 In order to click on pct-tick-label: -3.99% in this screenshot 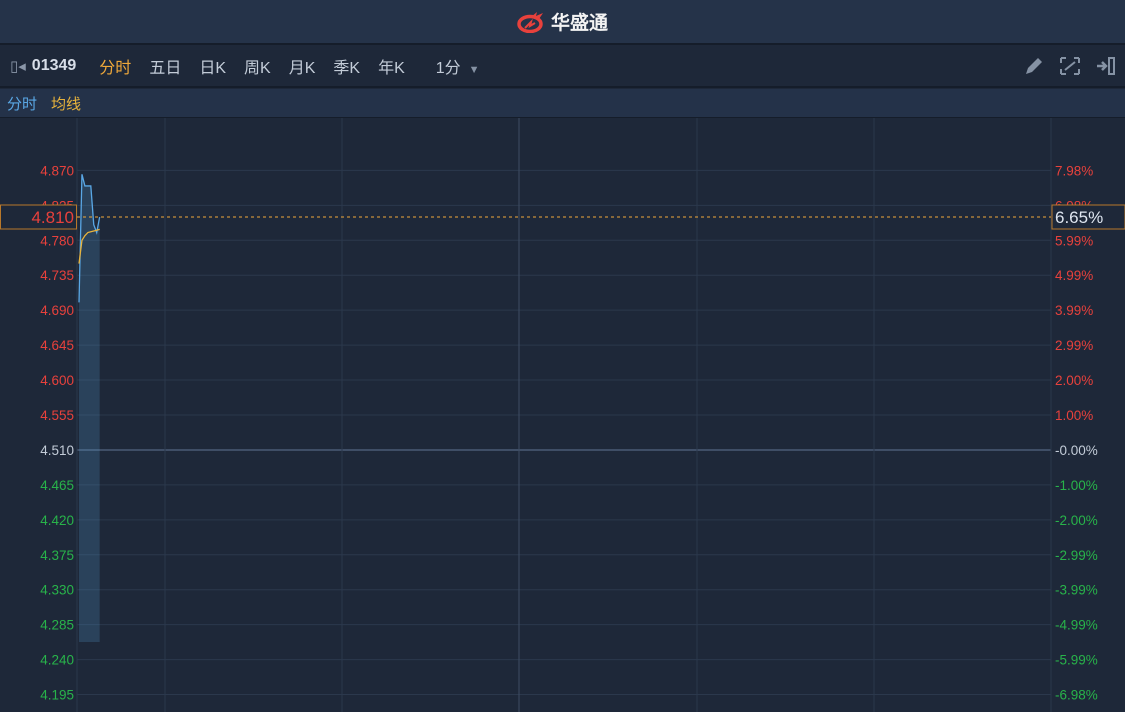, I will do `click(1076, 590)`.